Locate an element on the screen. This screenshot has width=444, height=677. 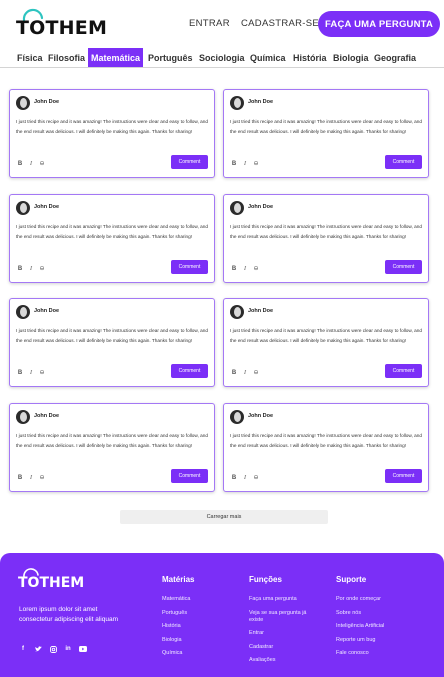
footer-link: Entrar is located at coordinates (284, 633).